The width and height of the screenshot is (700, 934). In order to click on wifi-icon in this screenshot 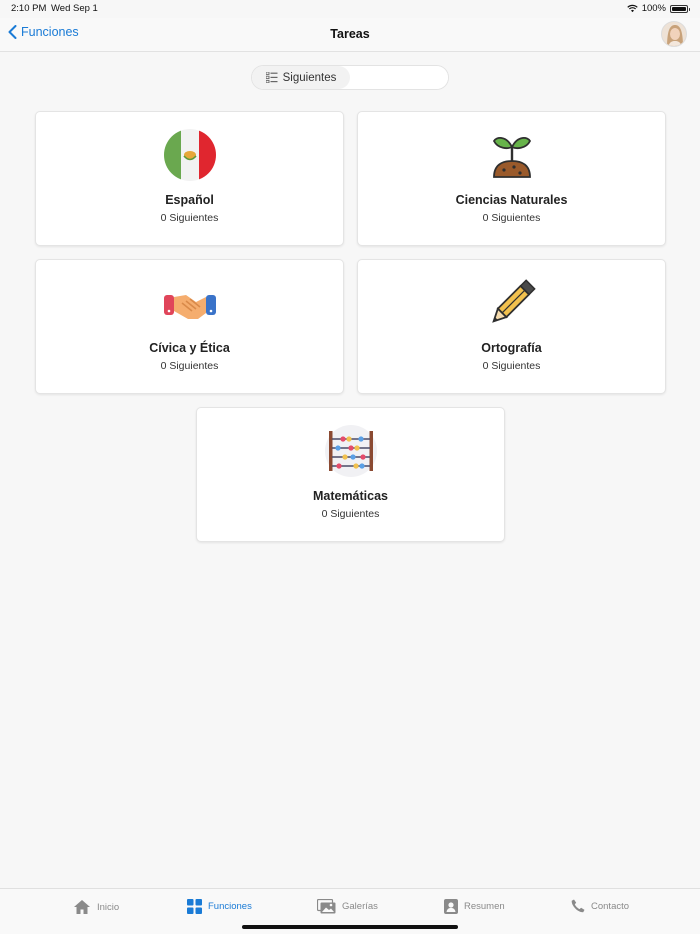, I will do `click(632, 8)`.